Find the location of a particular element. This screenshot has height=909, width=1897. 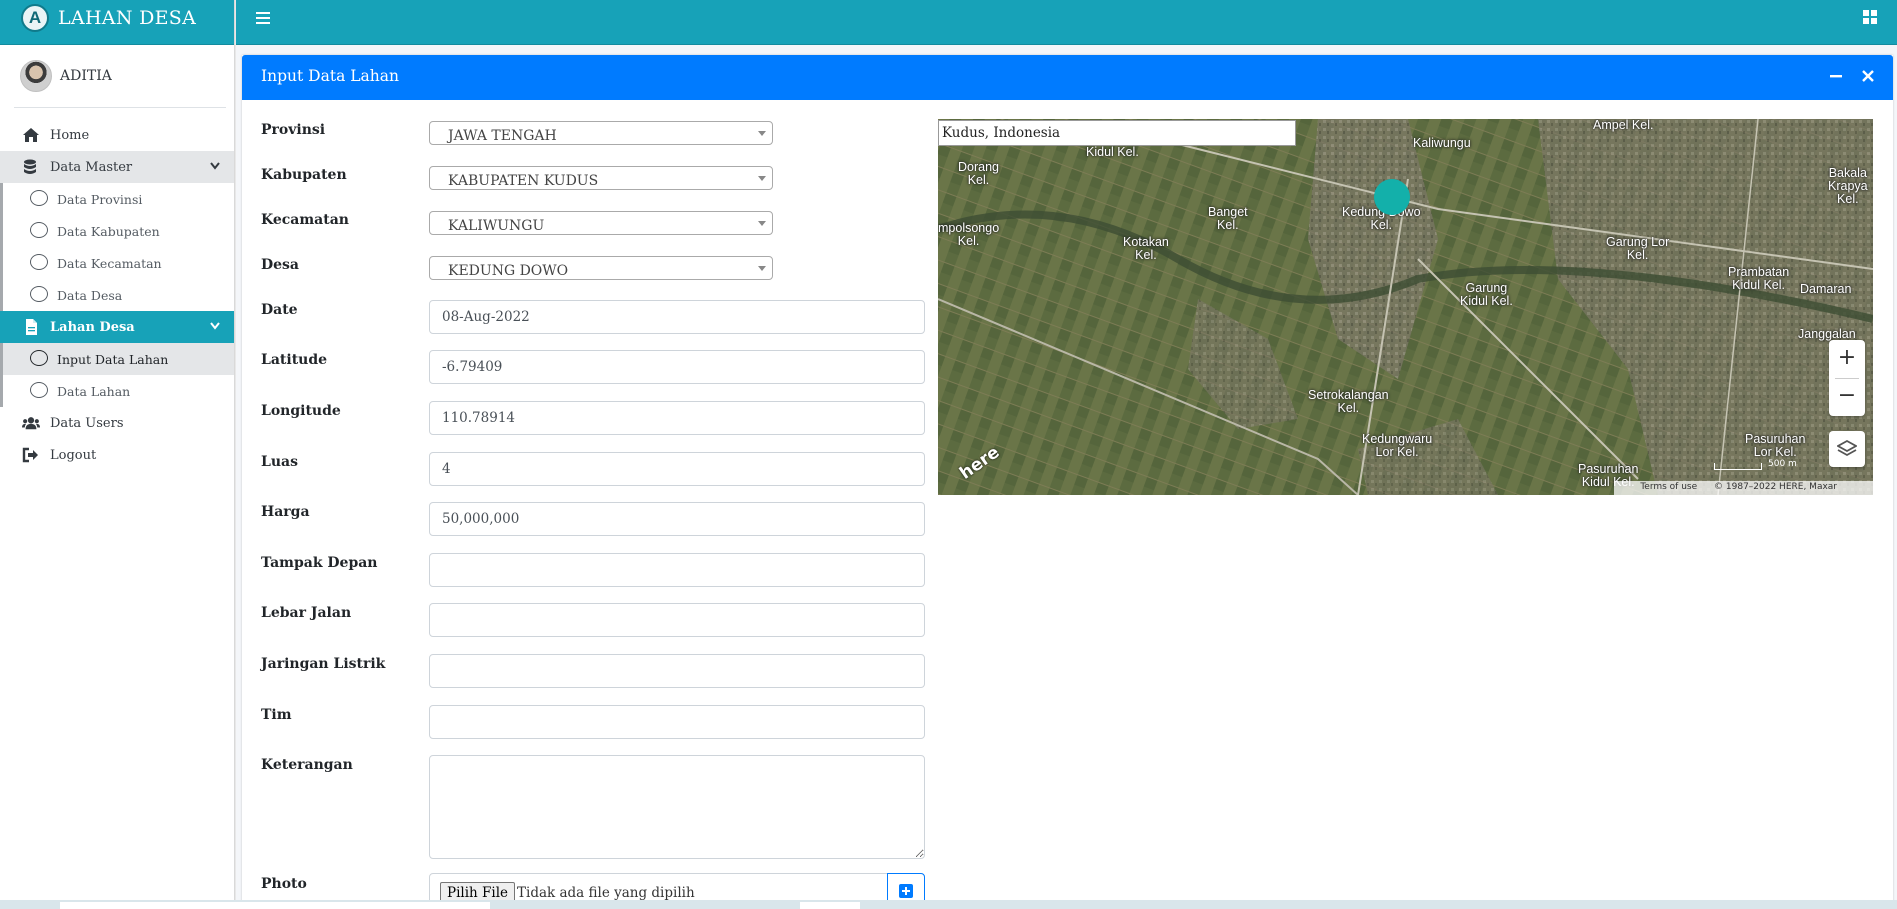

scale-bar is located at coordinates (1738, 466).